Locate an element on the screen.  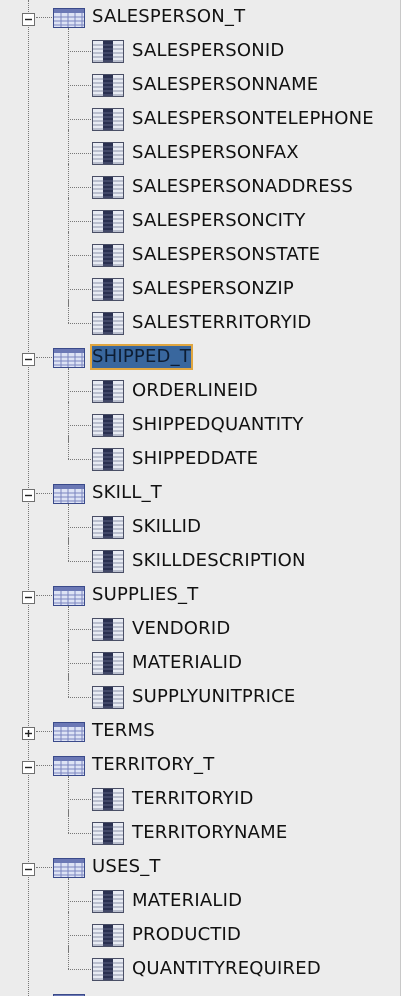
tree-node-column: PRODUCTID is located at coordinates (200, 932).